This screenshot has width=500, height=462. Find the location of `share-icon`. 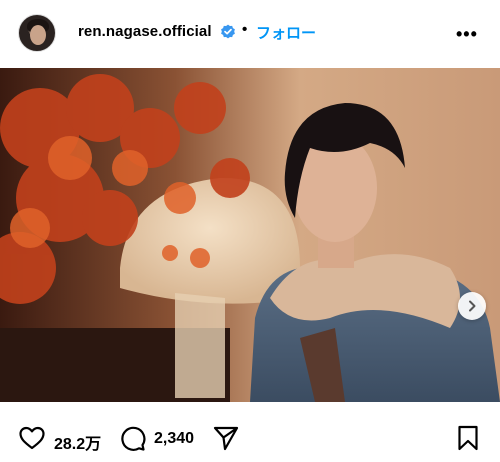

share-icon is located at coordinates (226, 438).